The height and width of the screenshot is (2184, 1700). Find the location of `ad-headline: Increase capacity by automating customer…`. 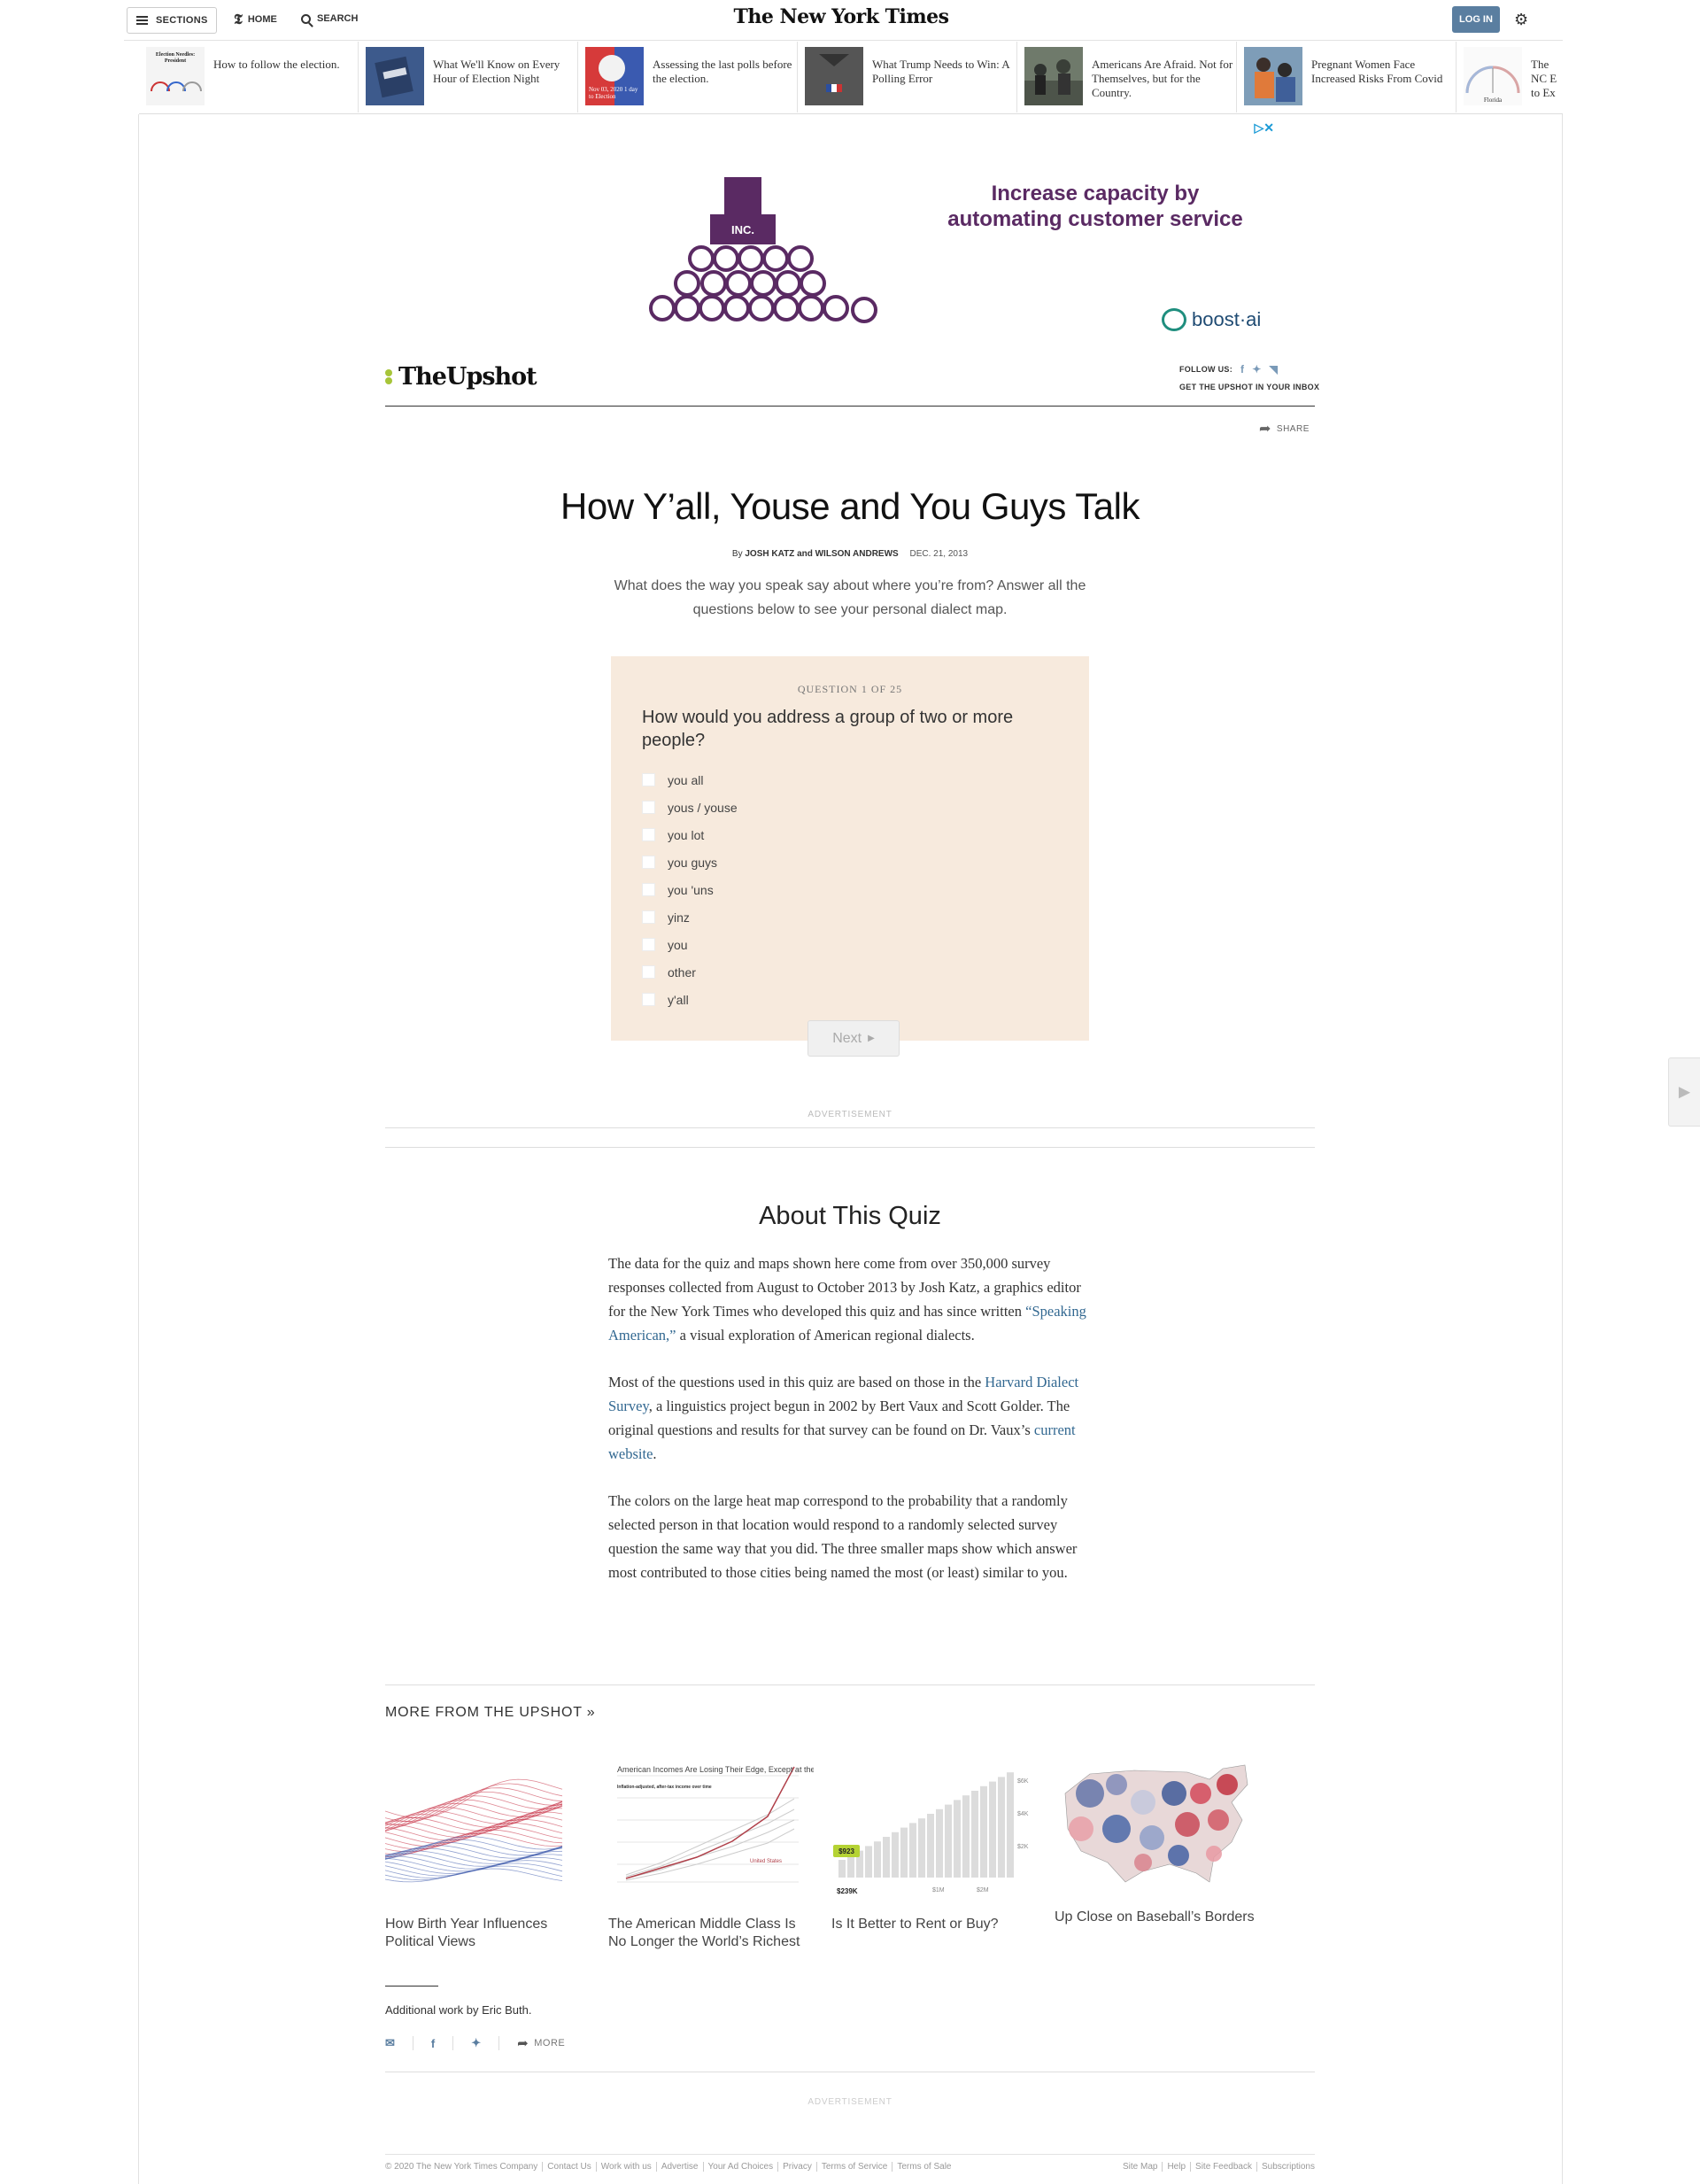

ad-headline: Increase capacity by automating customer… is located at coordinates (1095, 207).